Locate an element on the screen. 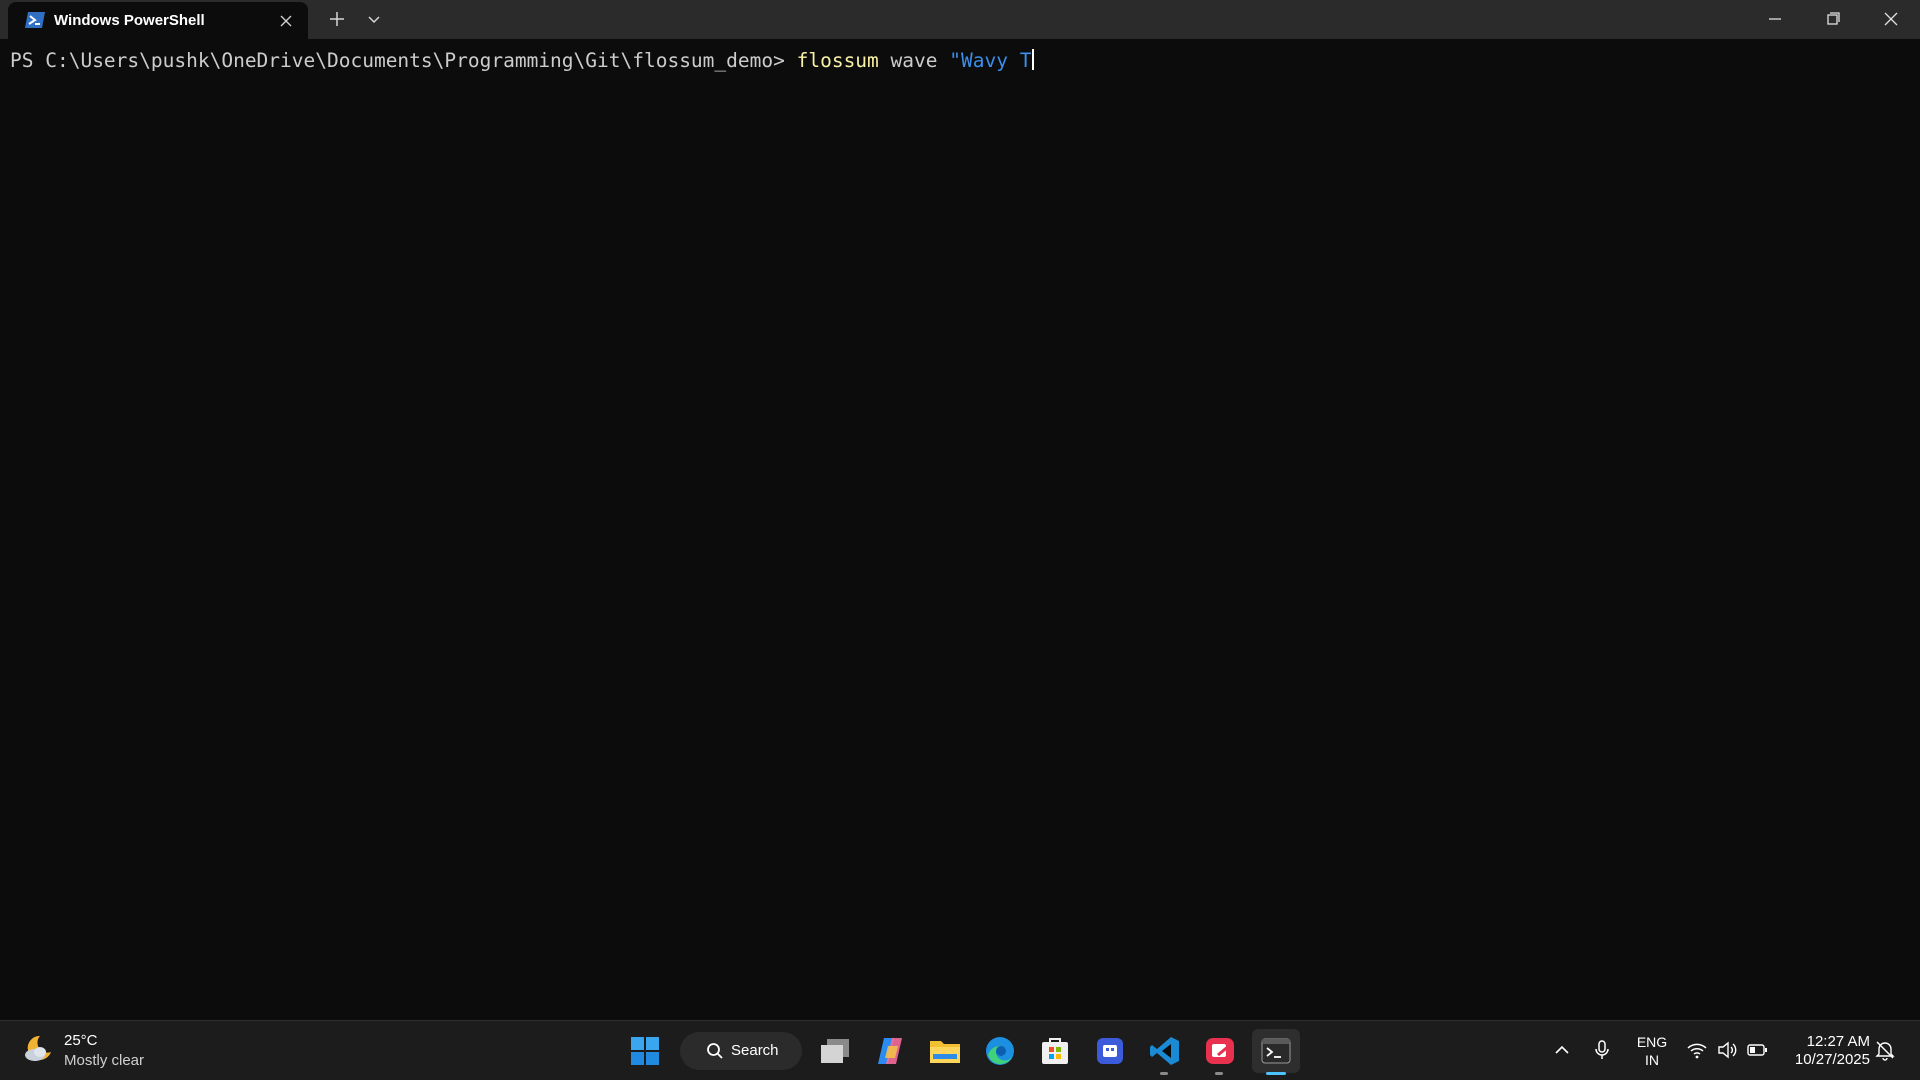 The width and height of the screenshot is (1920, 1080). vscode-button is located at coordinates (1165, 1051).